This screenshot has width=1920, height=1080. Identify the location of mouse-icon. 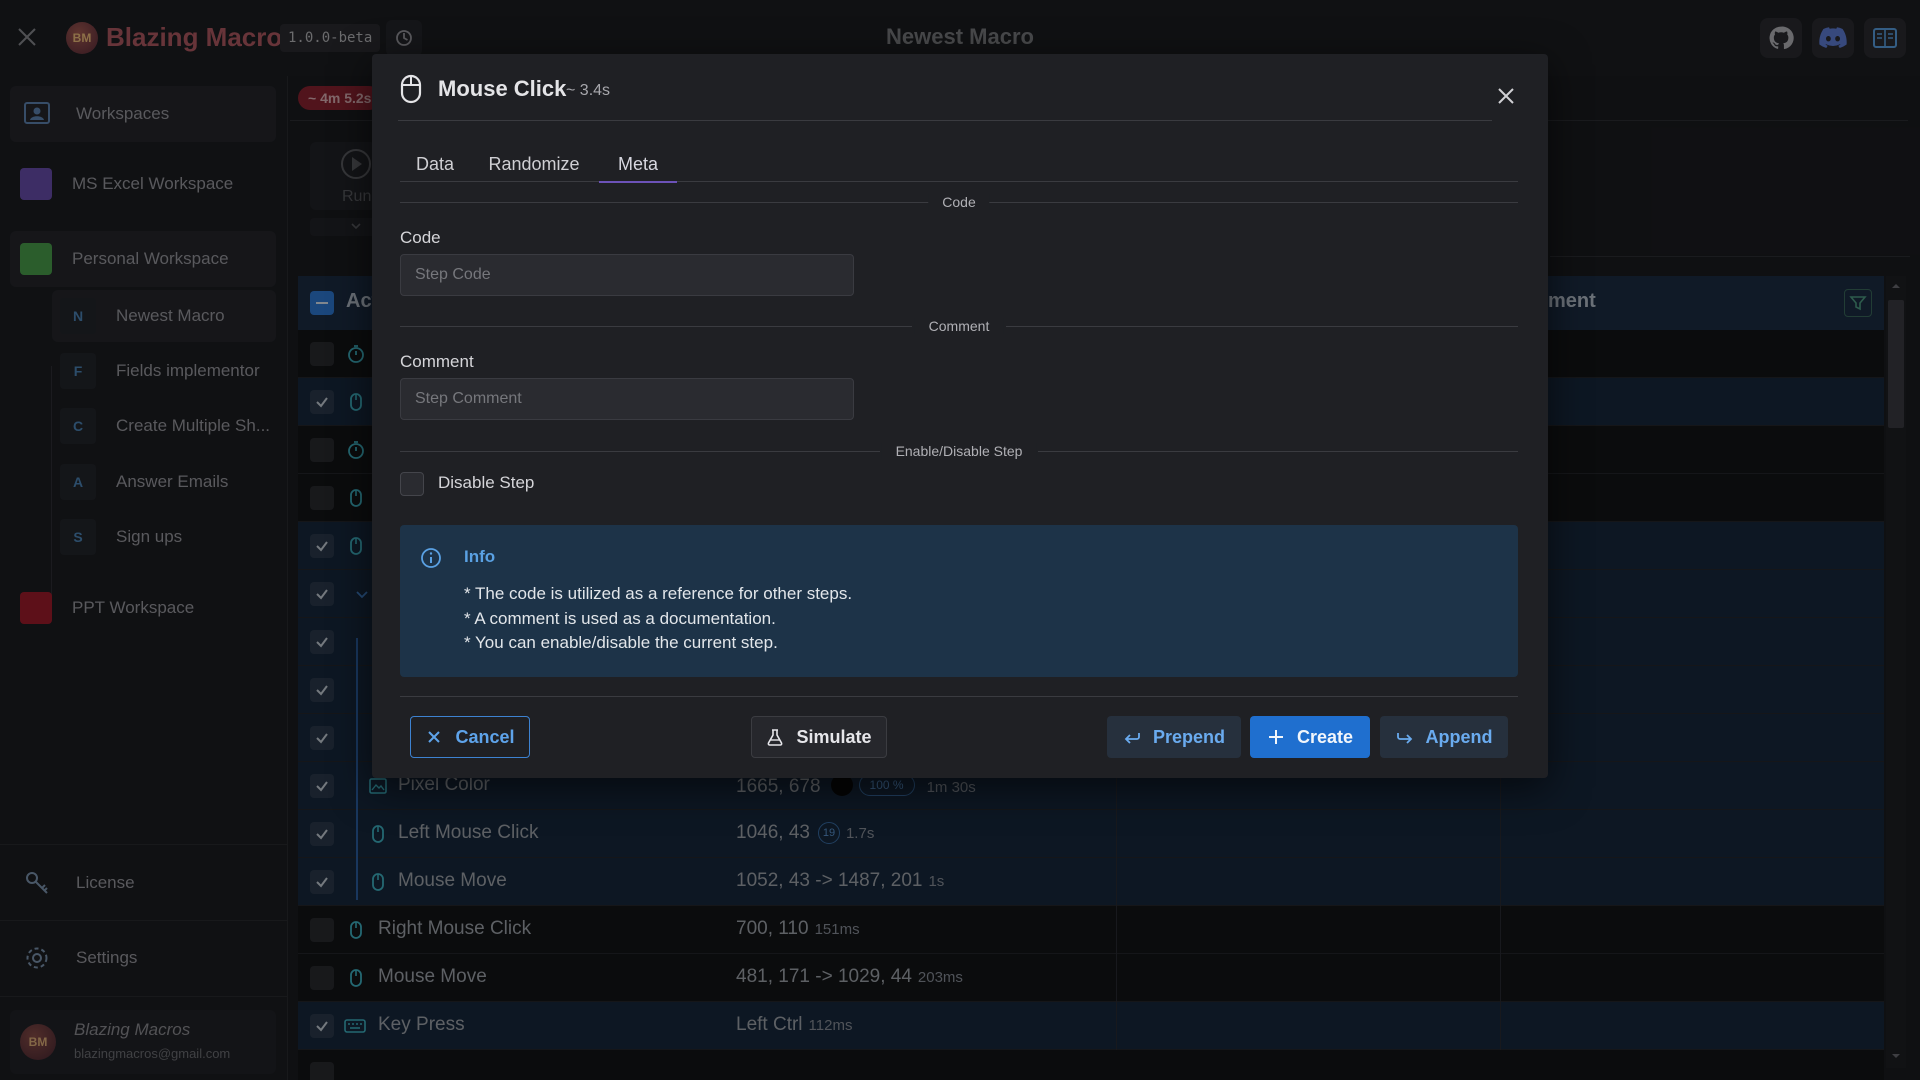
(411, 89).